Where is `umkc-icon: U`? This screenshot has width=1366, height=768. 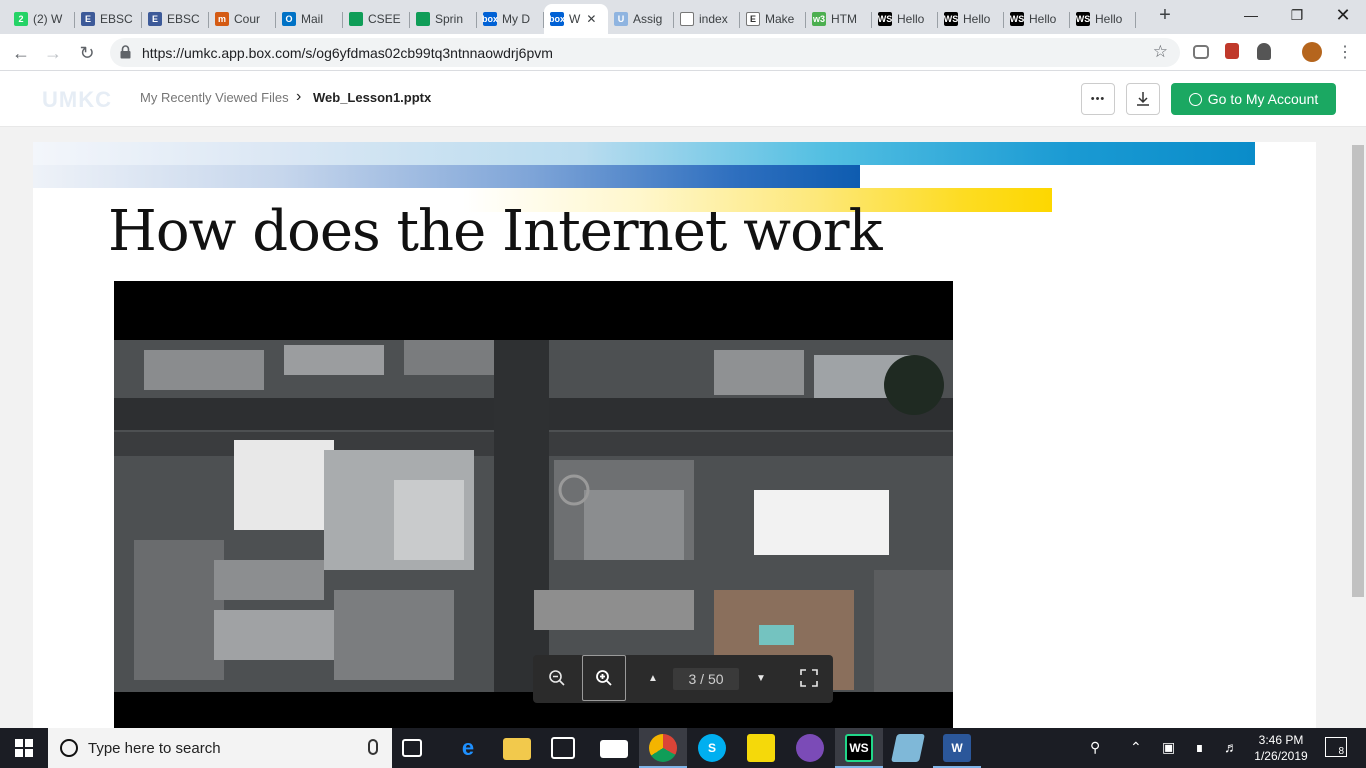
umkc-icon: U is located at coordinates (621, 19).